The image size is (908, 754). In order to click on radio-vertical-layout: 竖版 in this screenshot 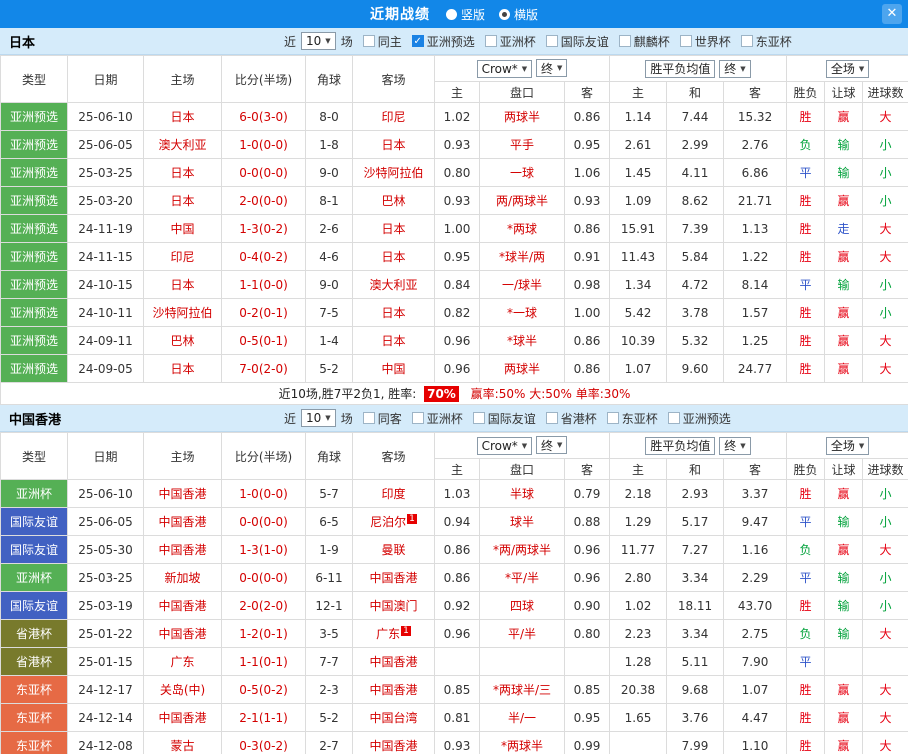, I will do `click(465, 14)`.